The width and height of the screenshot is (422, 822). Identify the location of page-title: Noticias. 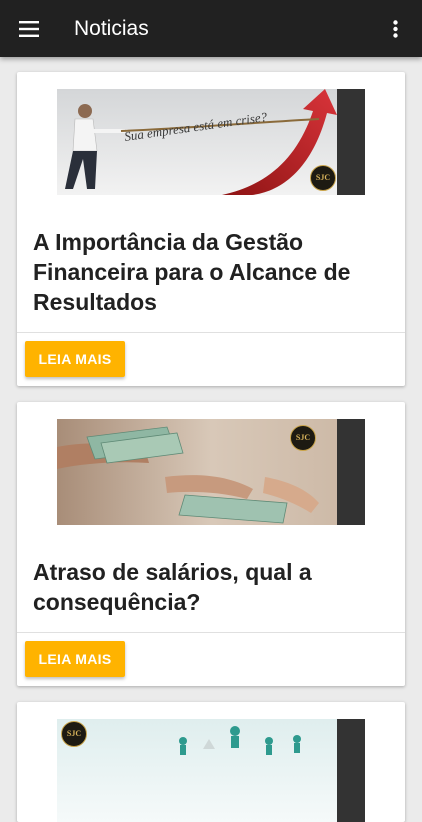
(111, 28).